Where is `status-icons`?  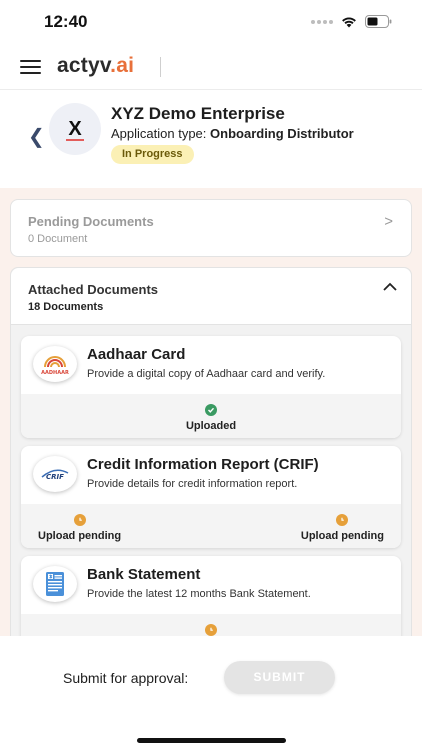 status-icons is located at coordinates (351, 21).